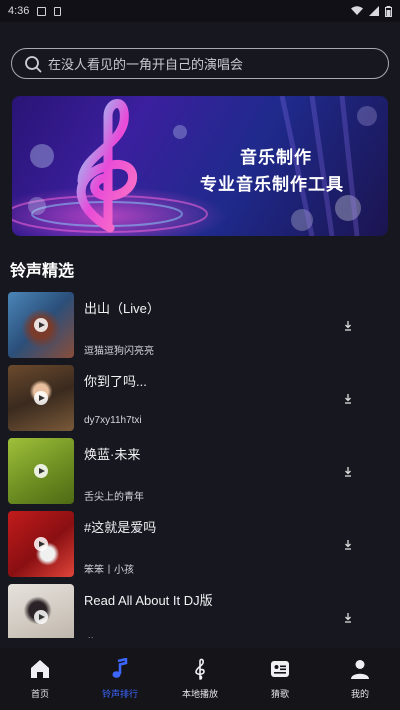  I want to click on tab-label: 我的, so click(359, 694).